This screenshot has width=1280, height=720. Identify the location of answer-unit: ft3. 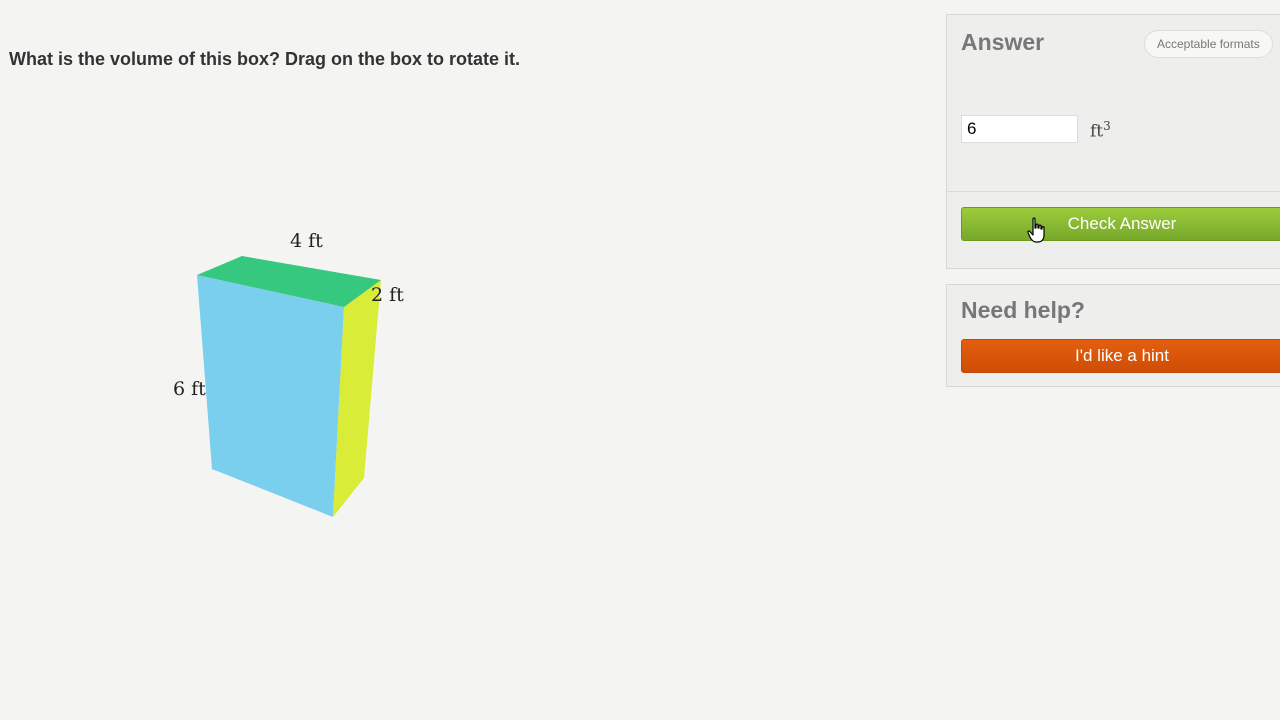
(1100, 130).